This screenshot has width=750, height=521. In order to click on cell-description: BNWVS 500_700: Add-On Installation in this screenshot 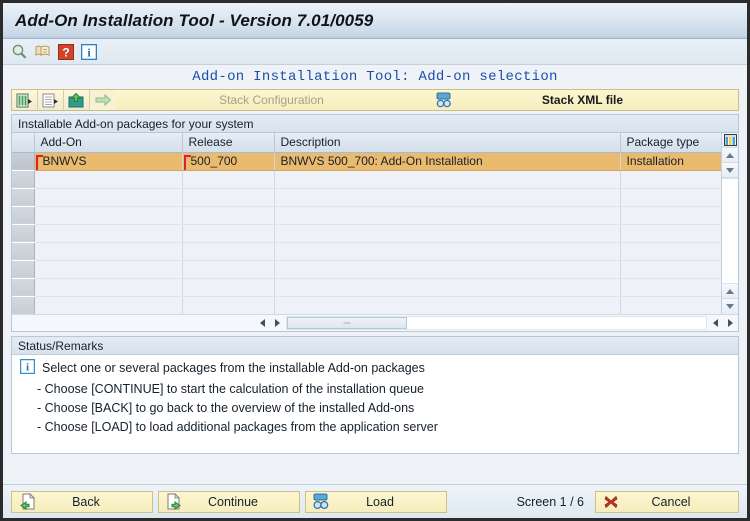, I will do `click(447, 161)`.